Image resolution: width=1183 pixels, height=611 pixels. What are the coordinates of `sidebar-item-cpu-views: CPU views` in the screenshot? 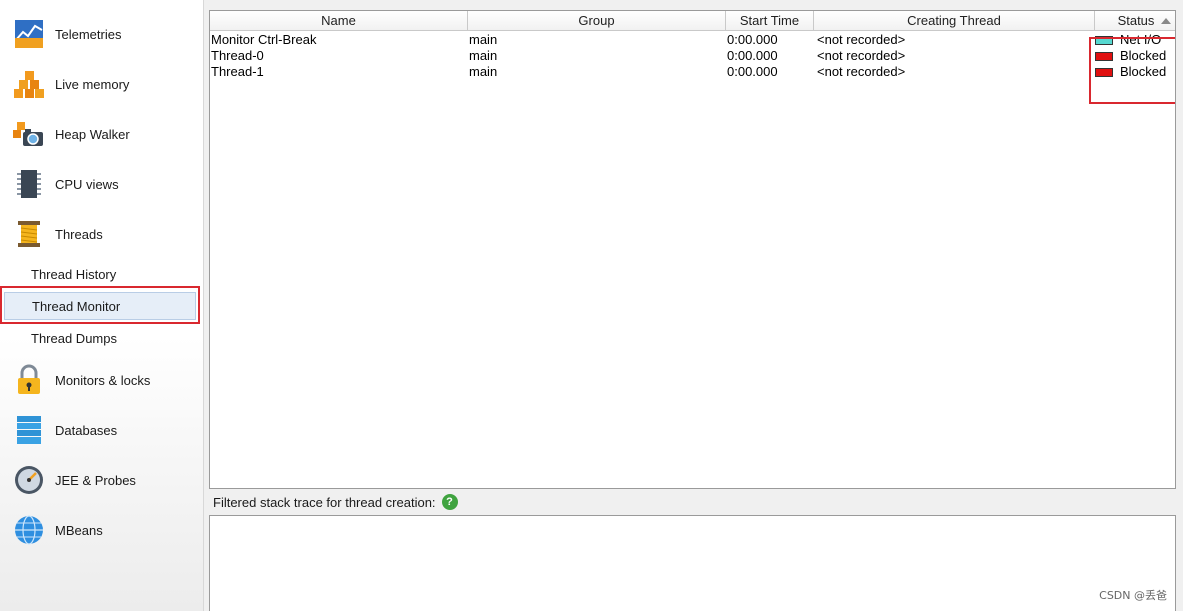 It's located at (101, 184).